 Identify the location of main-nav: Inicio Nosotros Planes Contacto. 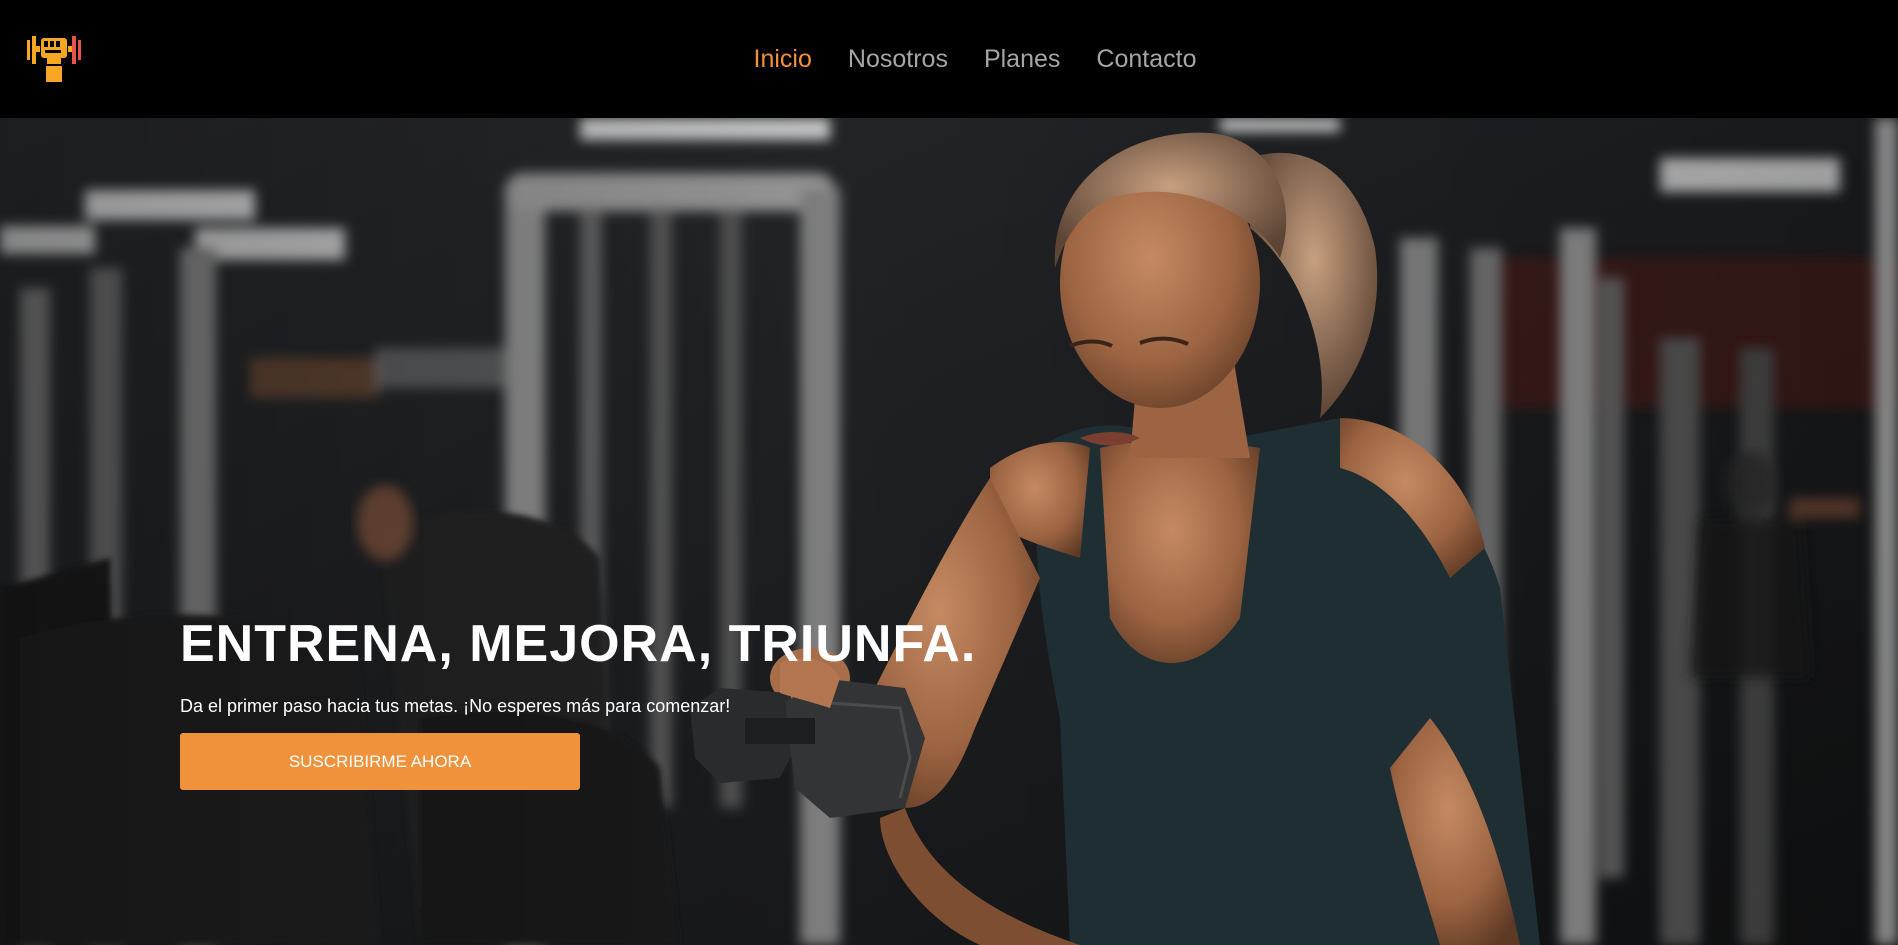
(949, 59).